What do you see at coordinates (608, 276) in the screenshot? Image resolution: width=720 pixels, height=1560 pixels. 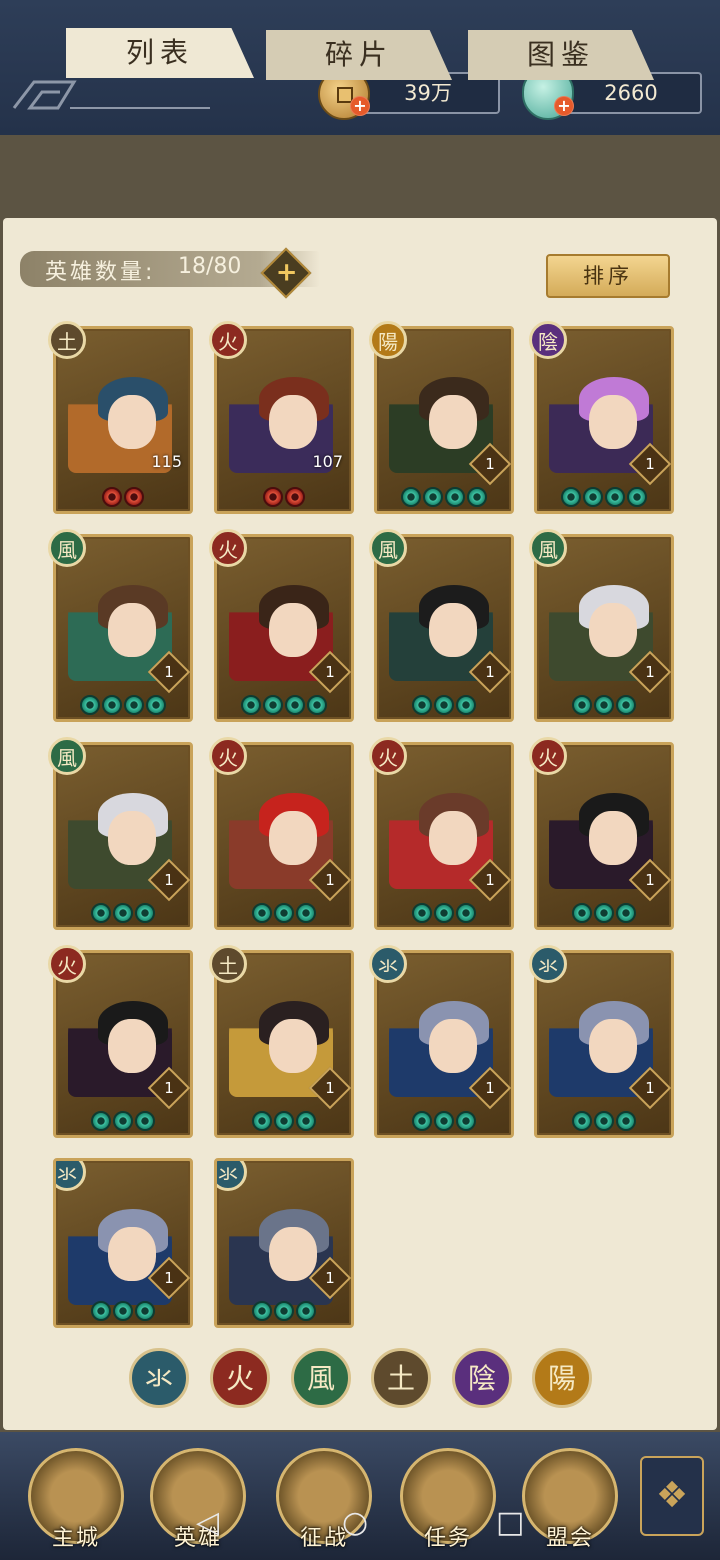 I see `sort-button: 排序` at bounding box center [608, 276].